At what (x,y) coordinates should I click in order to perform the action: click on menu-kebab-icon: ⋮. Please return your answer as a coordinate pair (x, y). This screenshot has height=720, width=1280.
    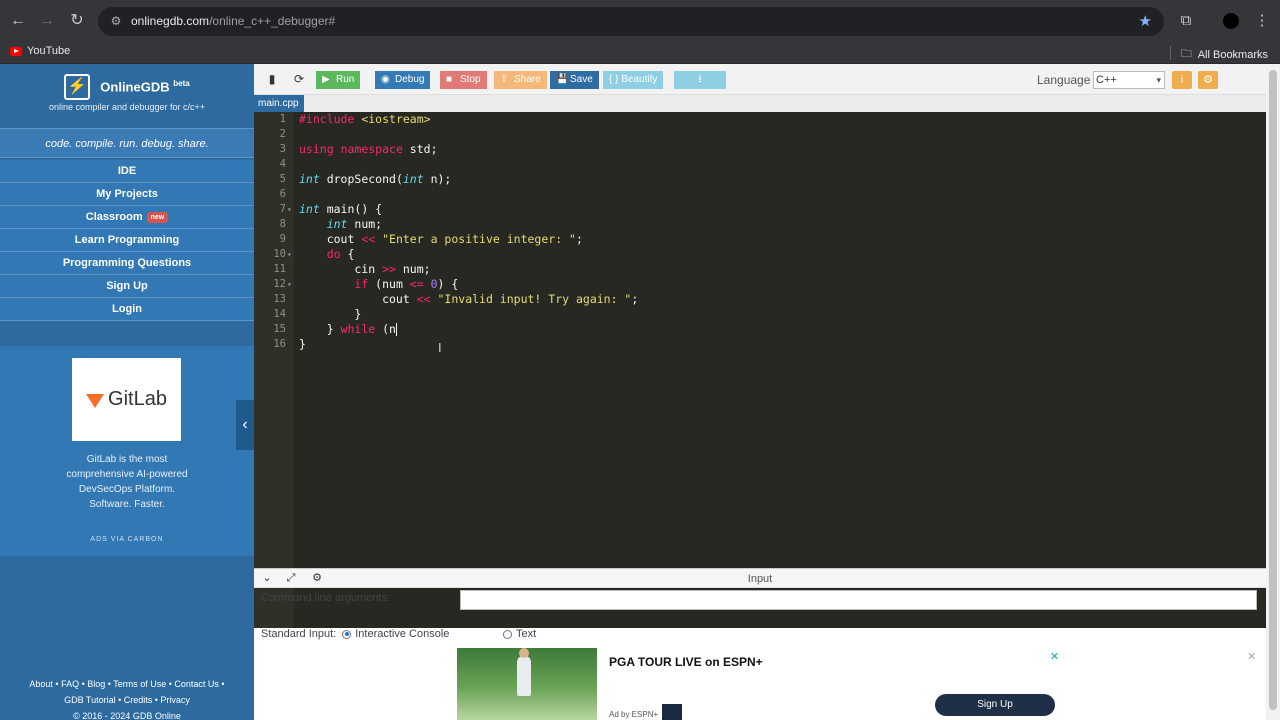
    Looking at the image, I should click on (1262, 21).